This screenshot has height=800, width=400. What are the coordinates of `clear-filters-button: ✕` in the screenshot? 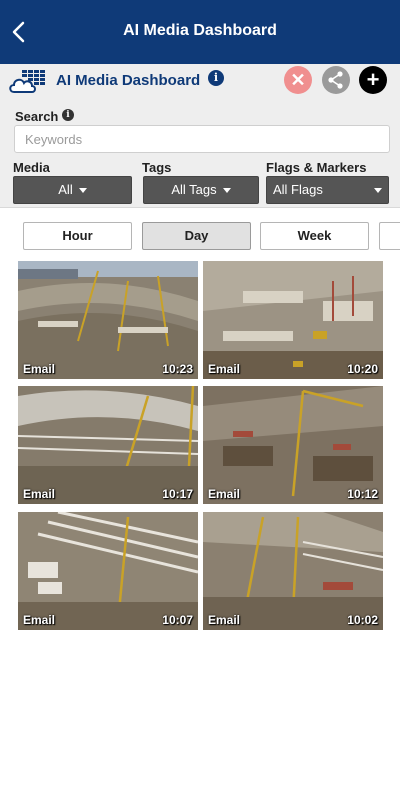 It's located at (298, 80).